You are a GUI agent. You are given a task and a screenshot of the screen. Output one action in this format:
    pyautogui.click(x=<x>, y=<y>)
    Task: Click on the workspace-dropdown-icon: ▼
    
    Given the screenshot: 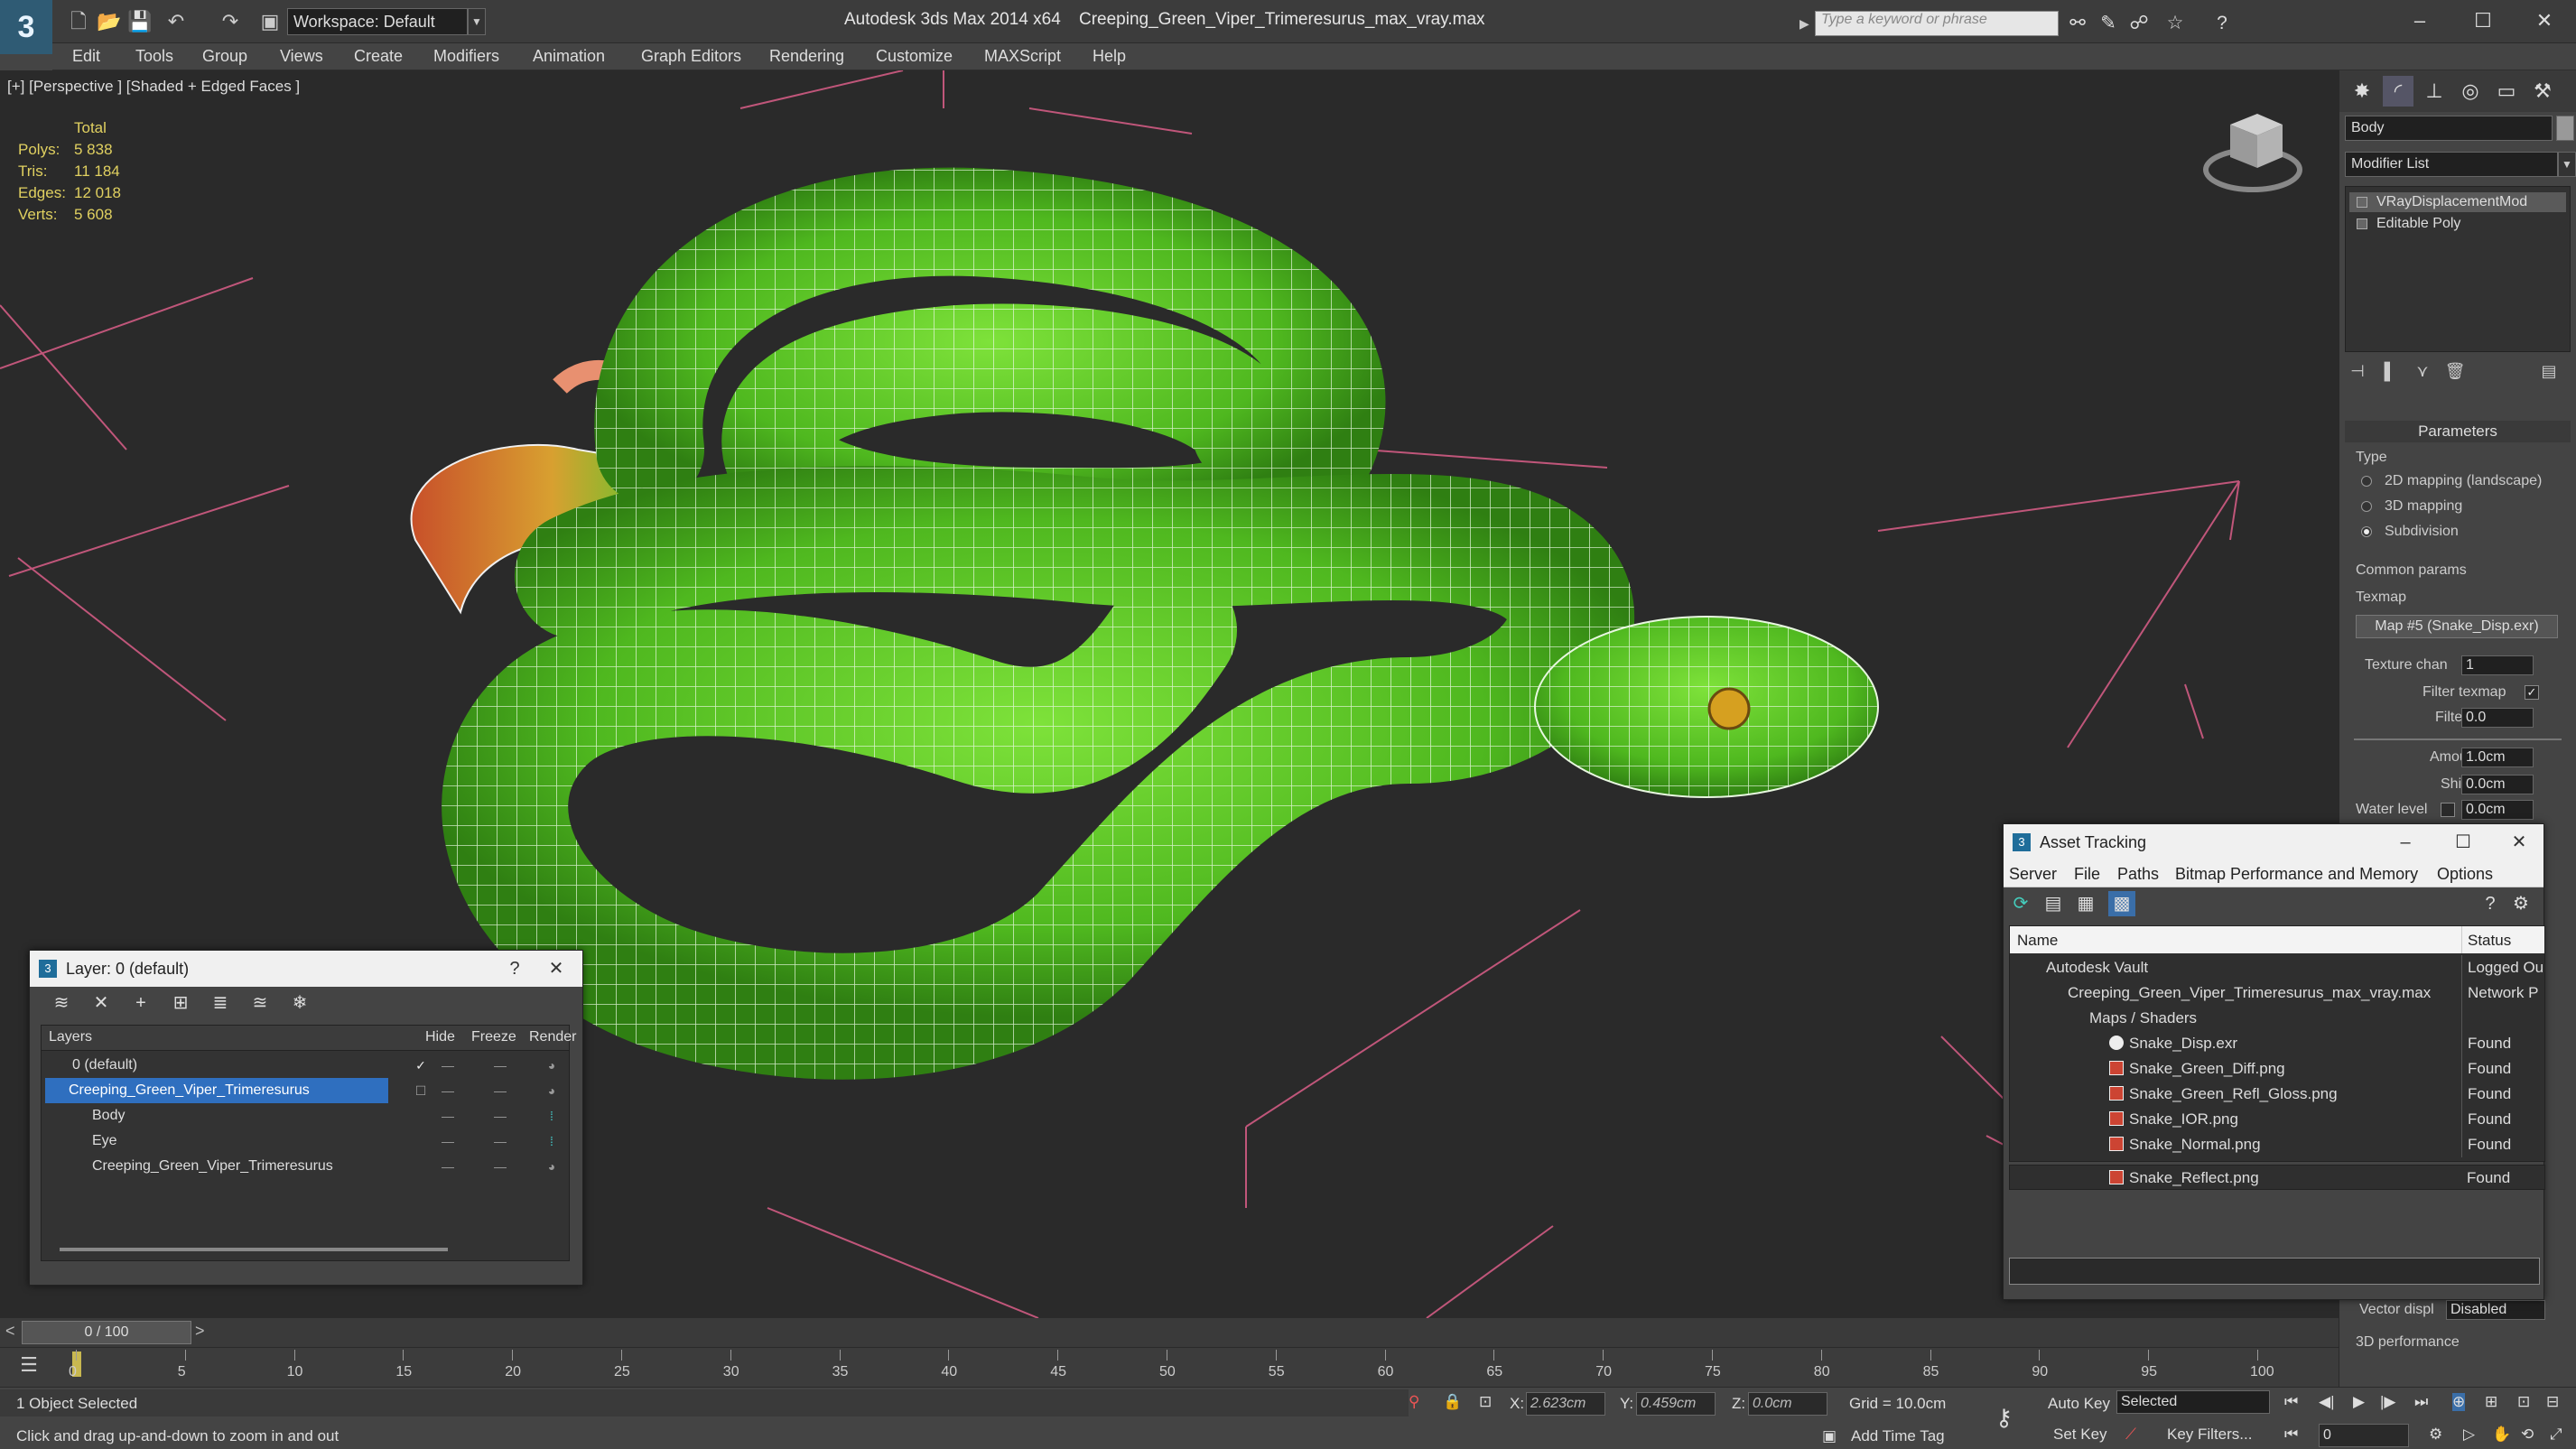 What is the action you would take?
    pyautogui.click(x=477, y=21)
    